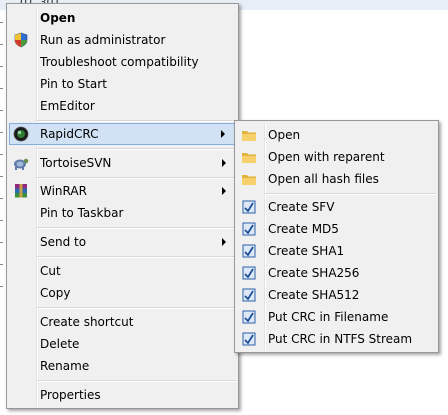 The width and height of the screenshot is (448, 415). What do you see at coordinates (122, 191) in the screenshot?
I see `menu-item-winrar: WinRAR` at bounding box center [122, 191].